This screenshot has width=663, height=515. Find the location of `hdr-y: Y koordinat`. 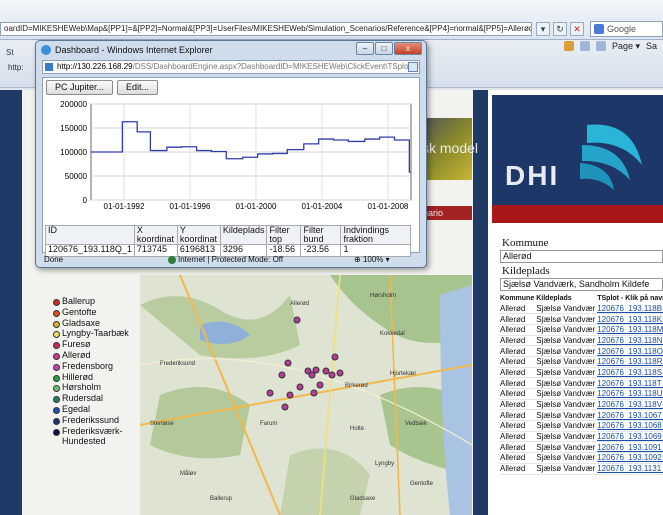

hdr-y: Y koordinat is located at coordinates (198, 235).